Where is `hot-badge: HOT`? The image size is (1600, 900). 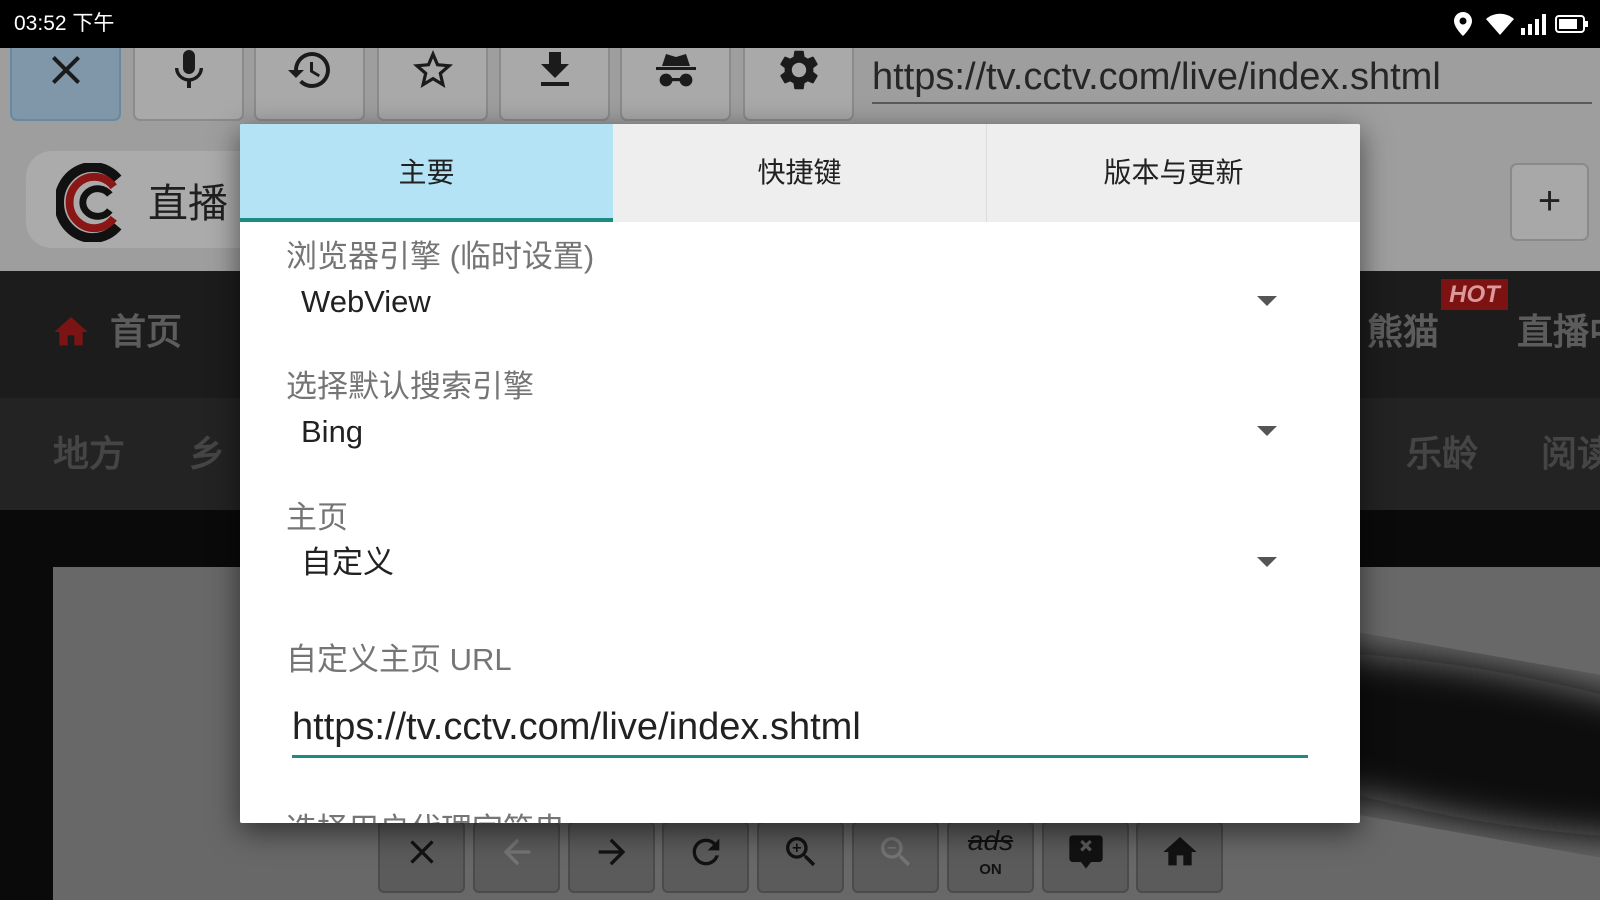 hot-badge: HOT is located at coordinates (1474, 294).